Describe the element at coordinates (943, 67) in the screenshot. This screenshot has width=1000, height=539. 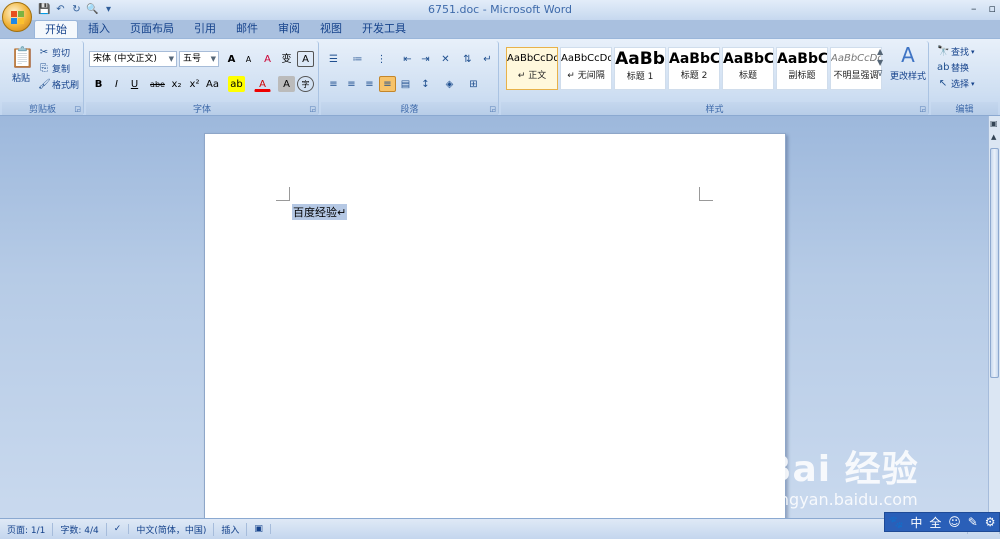
I see `replace-icon: ab` at that location.